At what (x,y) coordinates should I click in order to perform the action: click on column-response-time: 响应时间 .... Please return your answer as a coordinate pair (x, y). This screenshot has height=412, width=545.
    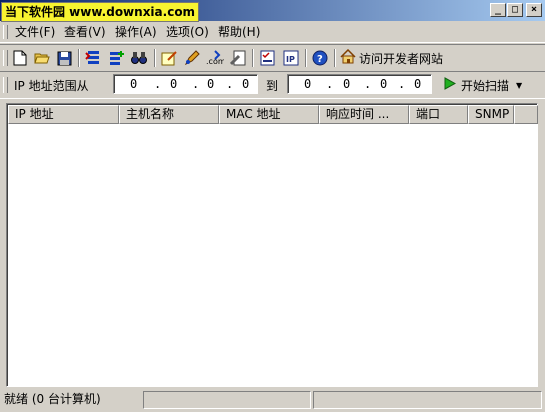
    Looking at the image, I should click on (364, 114).